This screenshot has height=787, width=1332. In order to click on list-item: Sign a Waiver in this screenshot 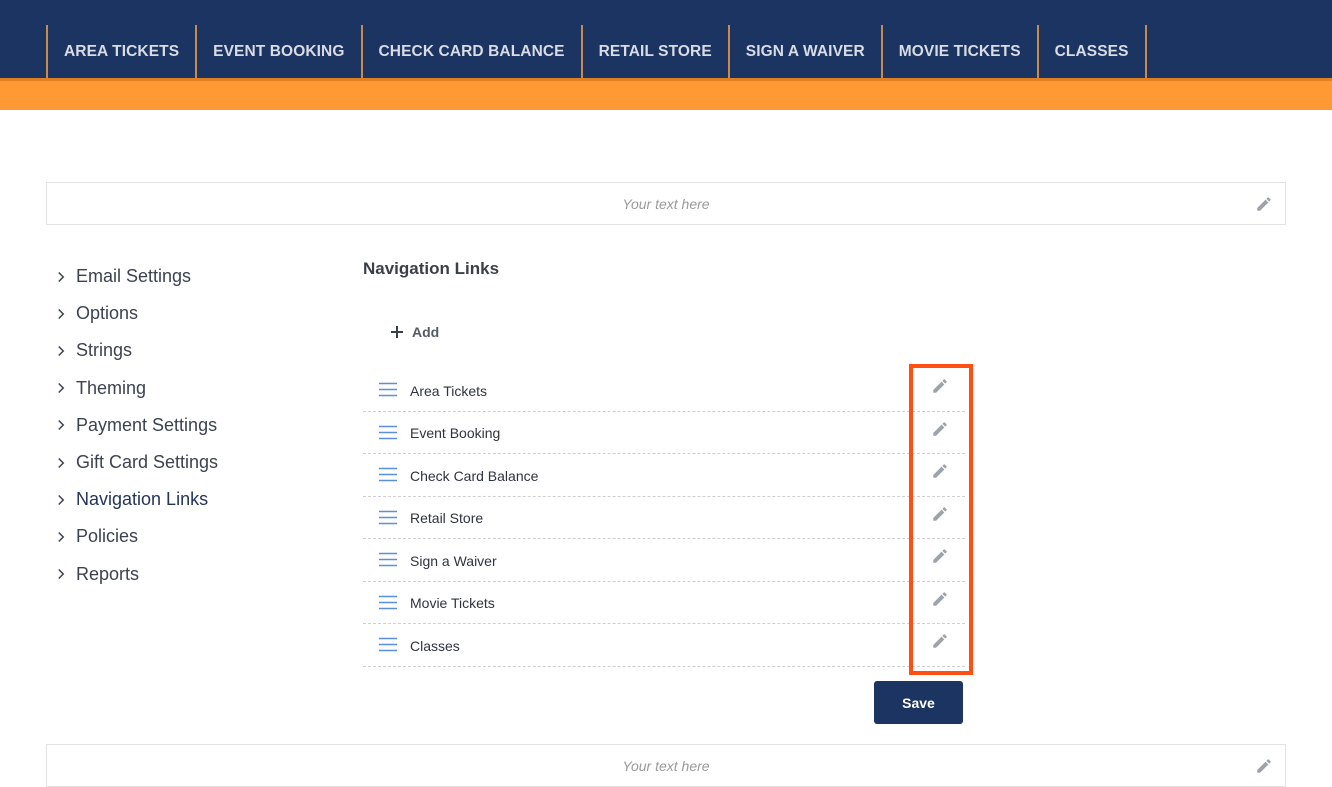, I will do `click(664, 560)`.